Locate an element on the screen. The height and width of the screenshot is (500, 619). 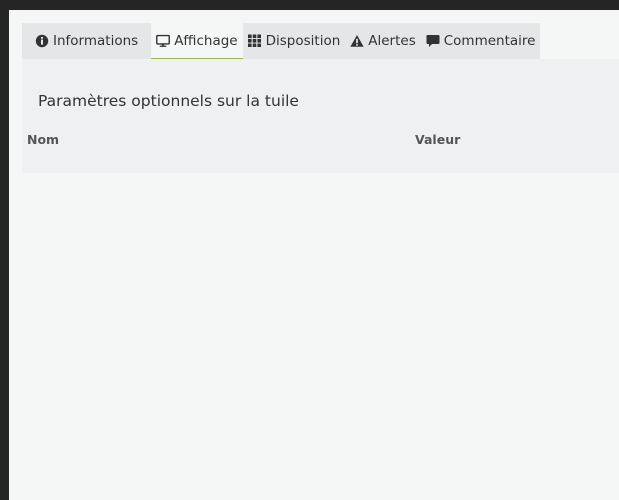
warning-icon is located at coordinates (357, 41).